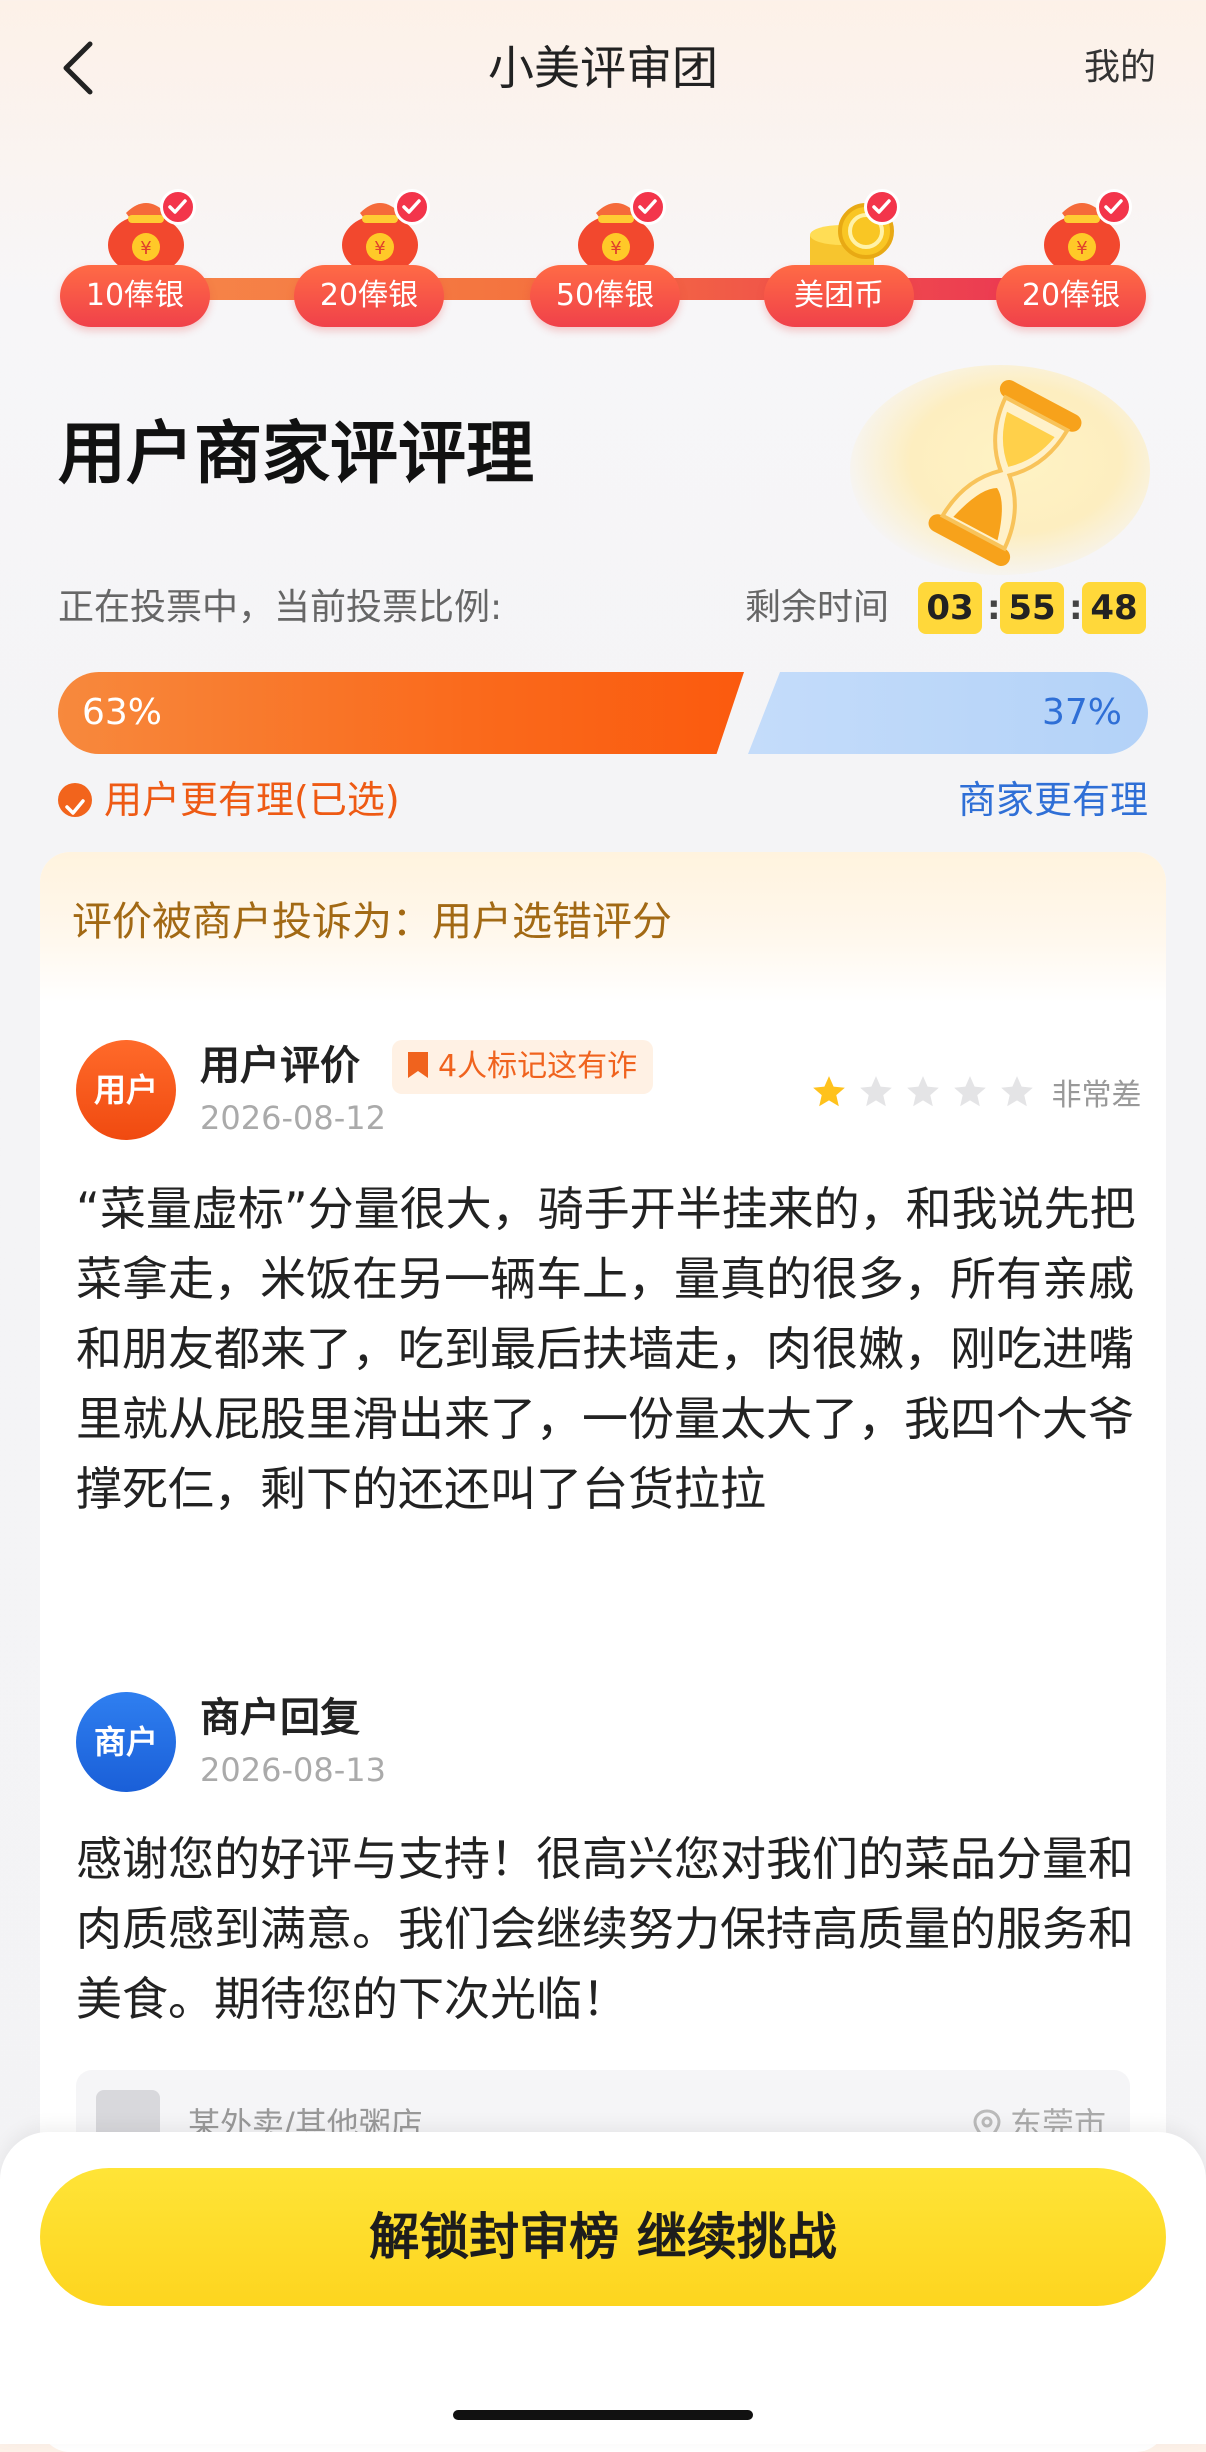 The width and height of the screenshot is (1206, 2452). I want to click on reward-label: 10俸银, so click(135, 296).